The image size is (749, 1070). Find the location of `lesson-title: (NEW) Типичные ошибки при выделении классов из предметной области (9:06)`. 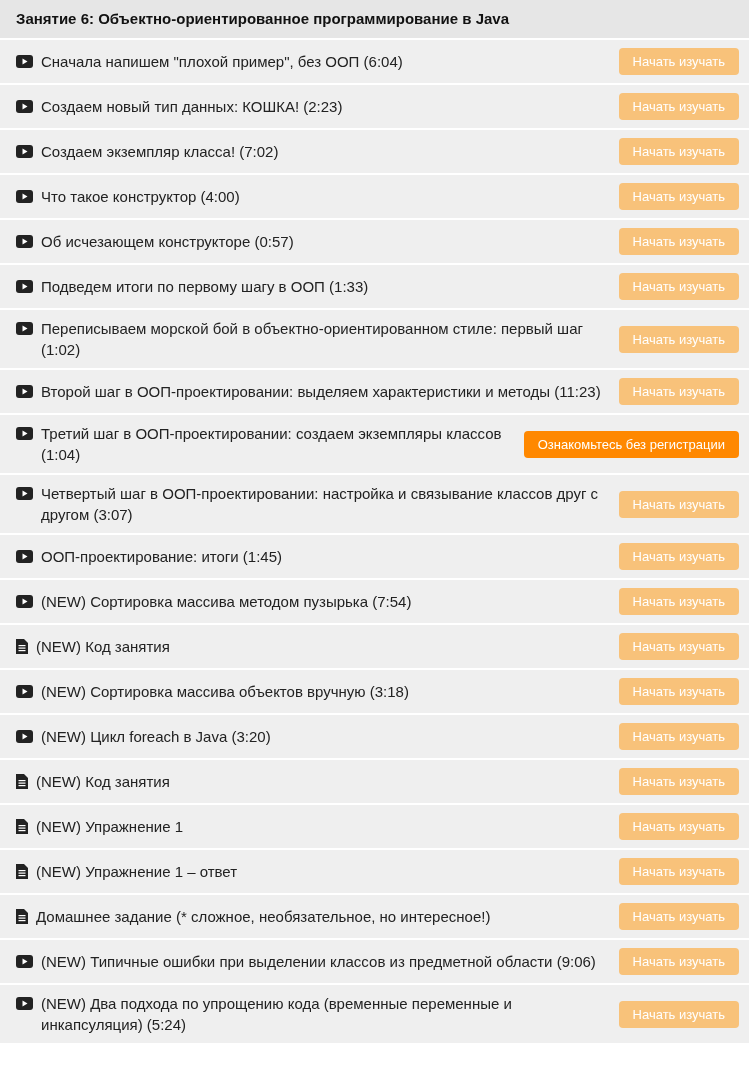

lesson-title: (NEW) Типичные ошибки при выделении классов из предметной области (9:06) is located at coordinates (319, 962).